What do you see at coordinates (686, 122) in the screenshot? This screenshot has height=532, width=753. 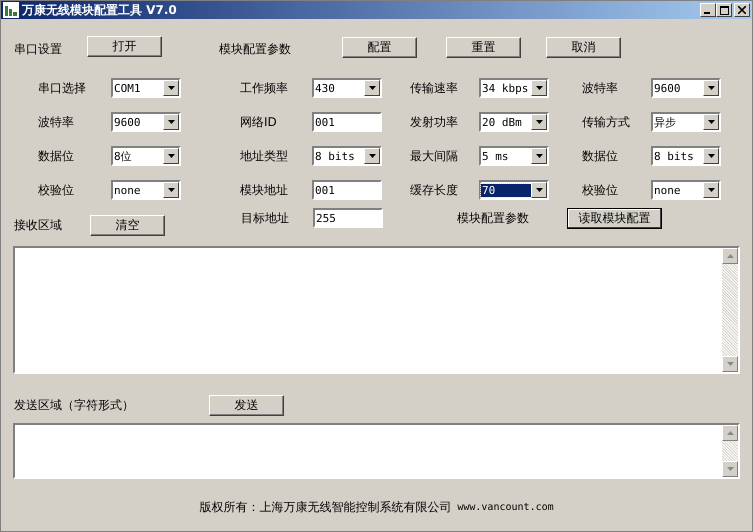 I see `dropdown-field: 异步` at bounding box center [686, 122].